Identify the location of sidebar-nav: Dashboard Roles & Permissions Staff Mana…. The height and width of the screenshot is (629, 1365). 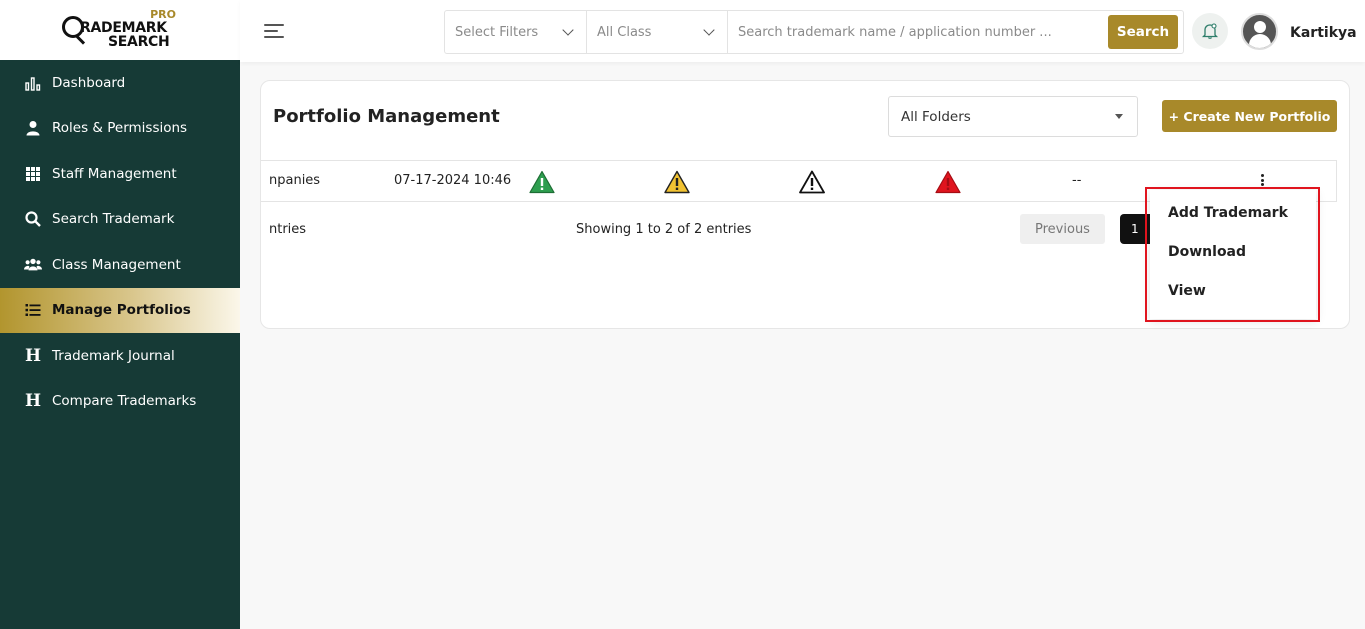
(120, 242).